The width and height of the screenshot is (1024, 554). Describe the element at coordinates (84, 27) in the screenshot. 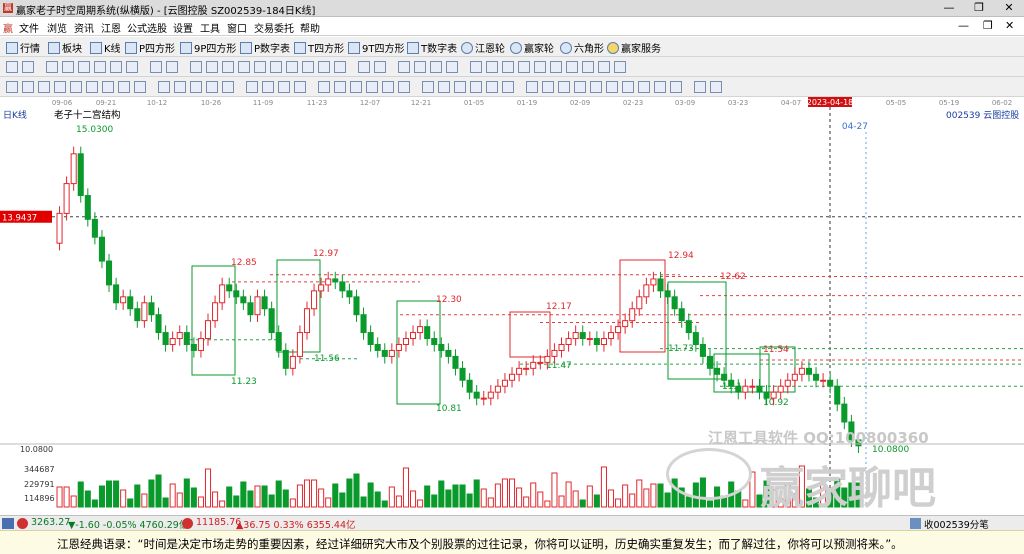

I see `menu-info: 资讯` at that location.